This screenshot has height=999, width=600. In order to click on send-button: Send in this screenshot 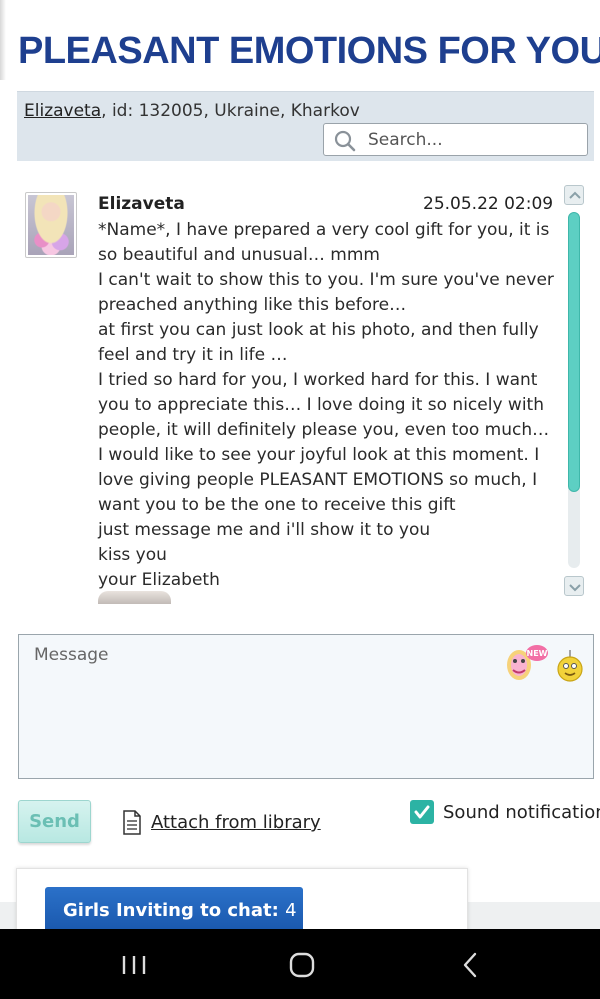, I will do `click(54, 821)`.